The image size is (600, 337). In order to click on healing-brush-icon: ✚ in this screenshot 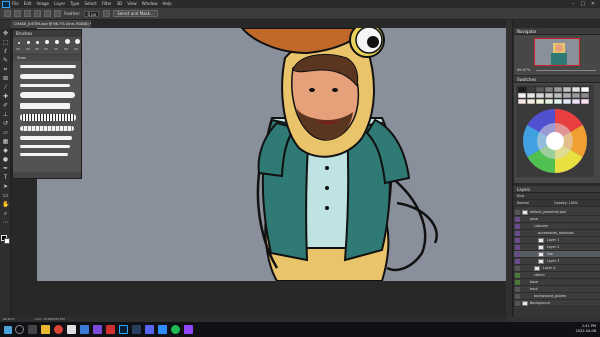, I will do `click(5, 96)`.